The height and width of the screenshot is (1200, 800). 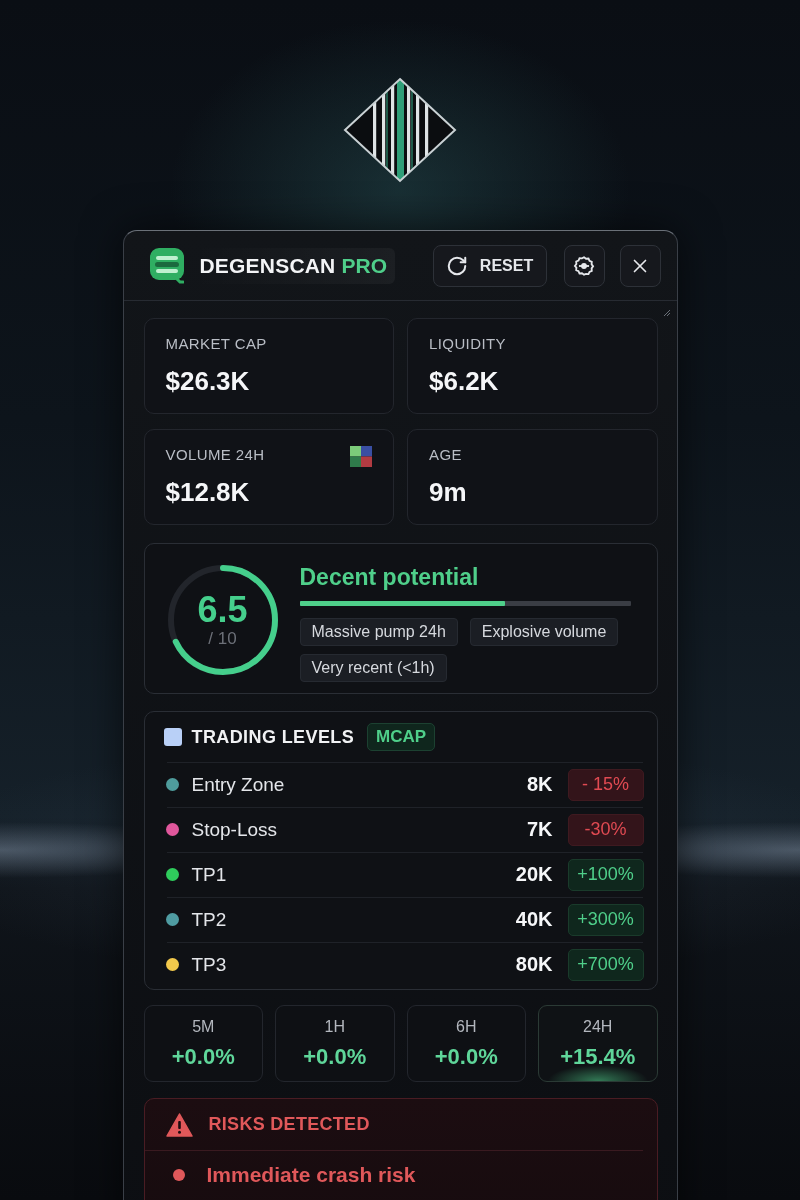 What do you see at coordinates (598, 1026) in the screenshot?
I see `timeframe-label: 24H` at bounding box center [598, 1026].